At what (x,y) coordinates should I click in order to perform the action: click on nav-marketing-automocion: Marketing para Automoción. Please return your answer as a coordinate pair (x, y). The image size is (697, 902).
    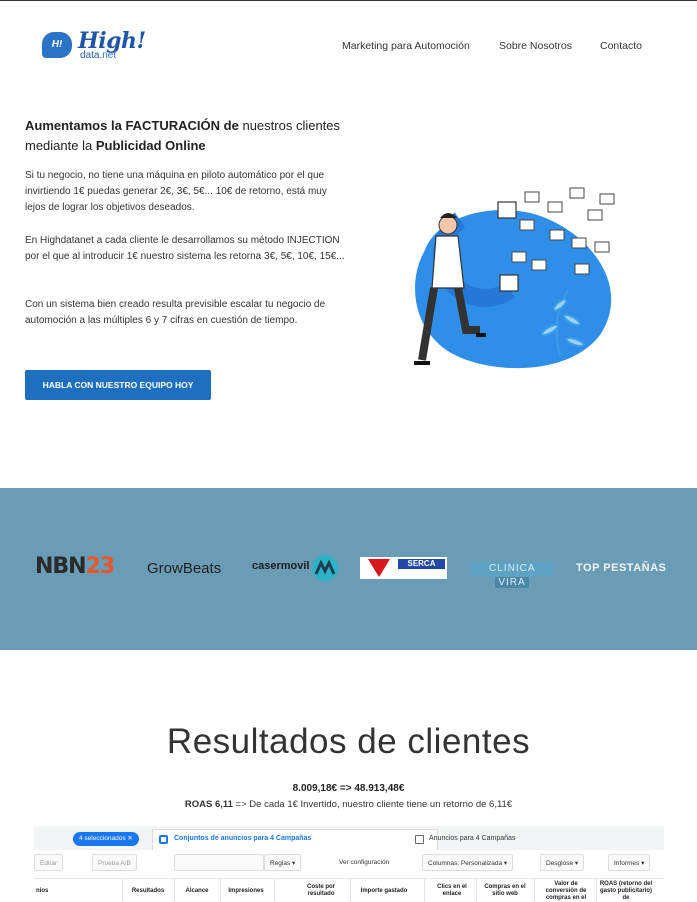
    Looking at the image, I should click on (406, 46).